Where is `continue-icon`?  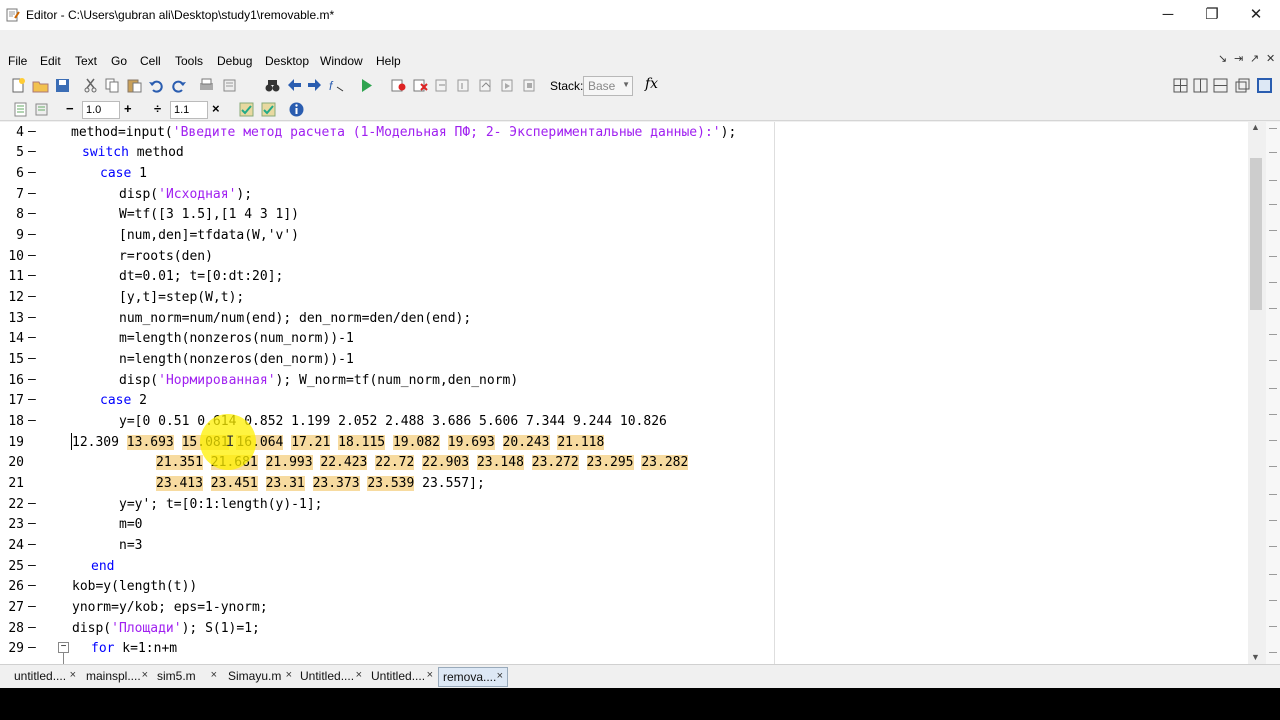
continue-icon is located at coordinates (508, 85).